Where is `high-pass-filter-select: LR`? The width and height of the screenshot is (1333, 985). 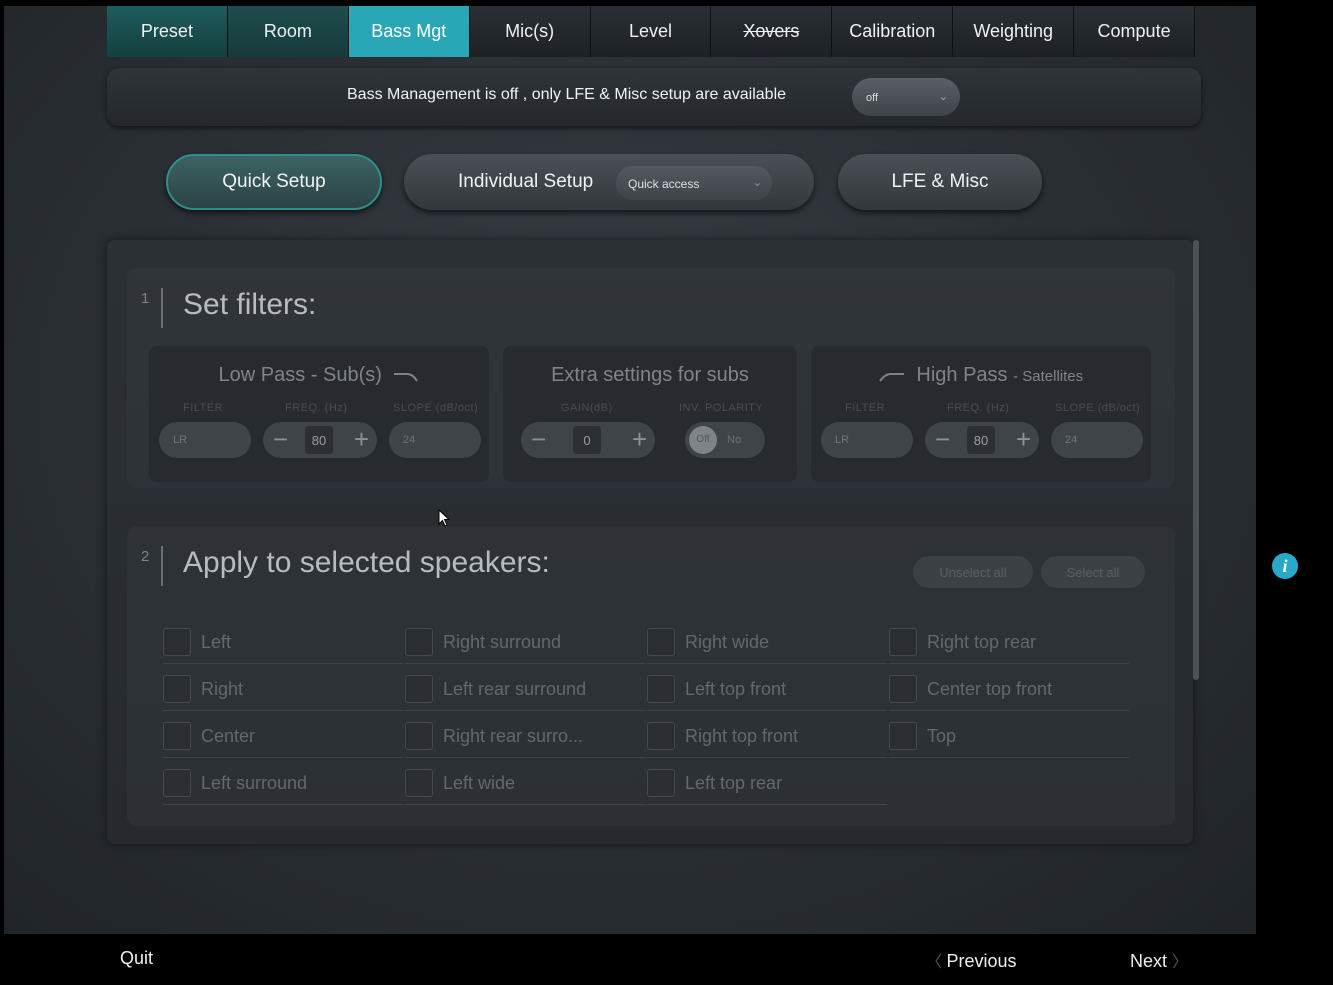 high-pass-filter-select: LR is located at coordinates (867, 440).